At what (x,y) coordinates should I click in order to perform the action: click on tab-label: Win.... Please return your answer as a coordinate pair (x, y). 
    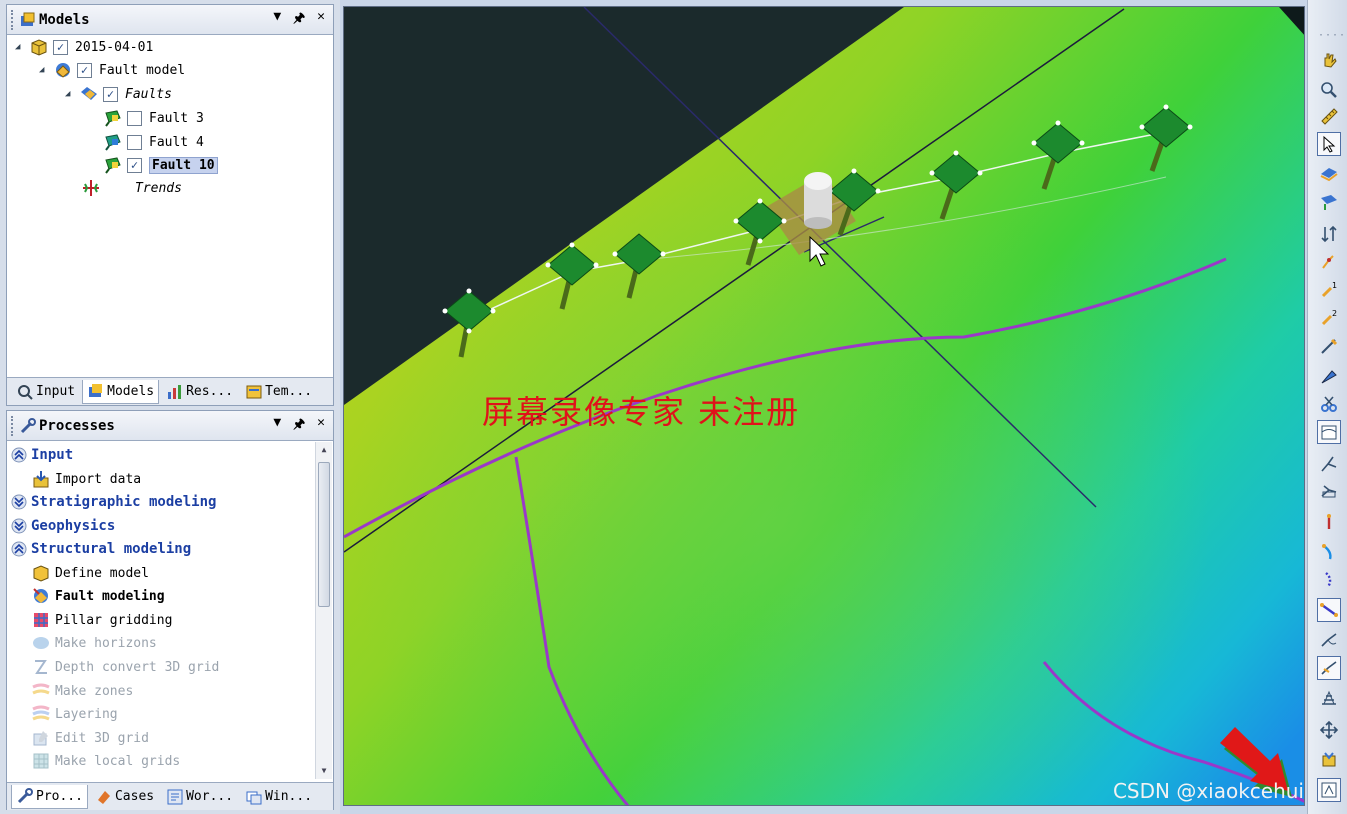
    Looking at the image, I should click on (289, 796).